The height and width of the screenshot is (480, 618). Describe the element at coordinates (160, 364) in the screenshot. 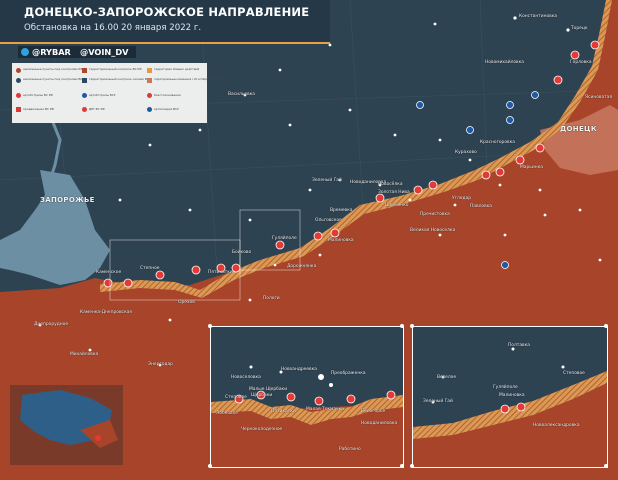

I see `place-label: Энергодар` at that location.